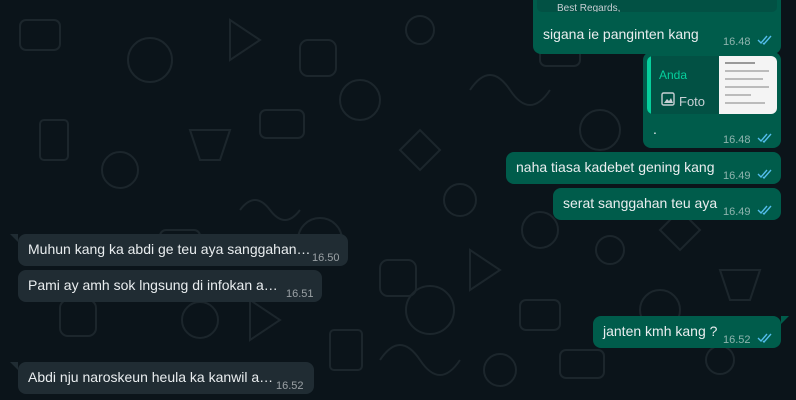 The height and width of the screenshot is (400, 796). I want to click on reply-author: Anda, so click(673, 75).